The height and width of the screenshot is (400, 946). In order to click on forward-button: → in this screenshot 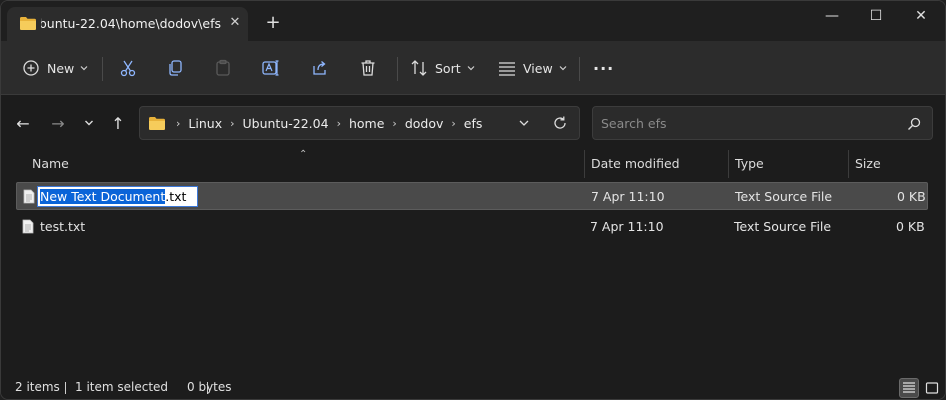, I will do `click(58, 123)`.